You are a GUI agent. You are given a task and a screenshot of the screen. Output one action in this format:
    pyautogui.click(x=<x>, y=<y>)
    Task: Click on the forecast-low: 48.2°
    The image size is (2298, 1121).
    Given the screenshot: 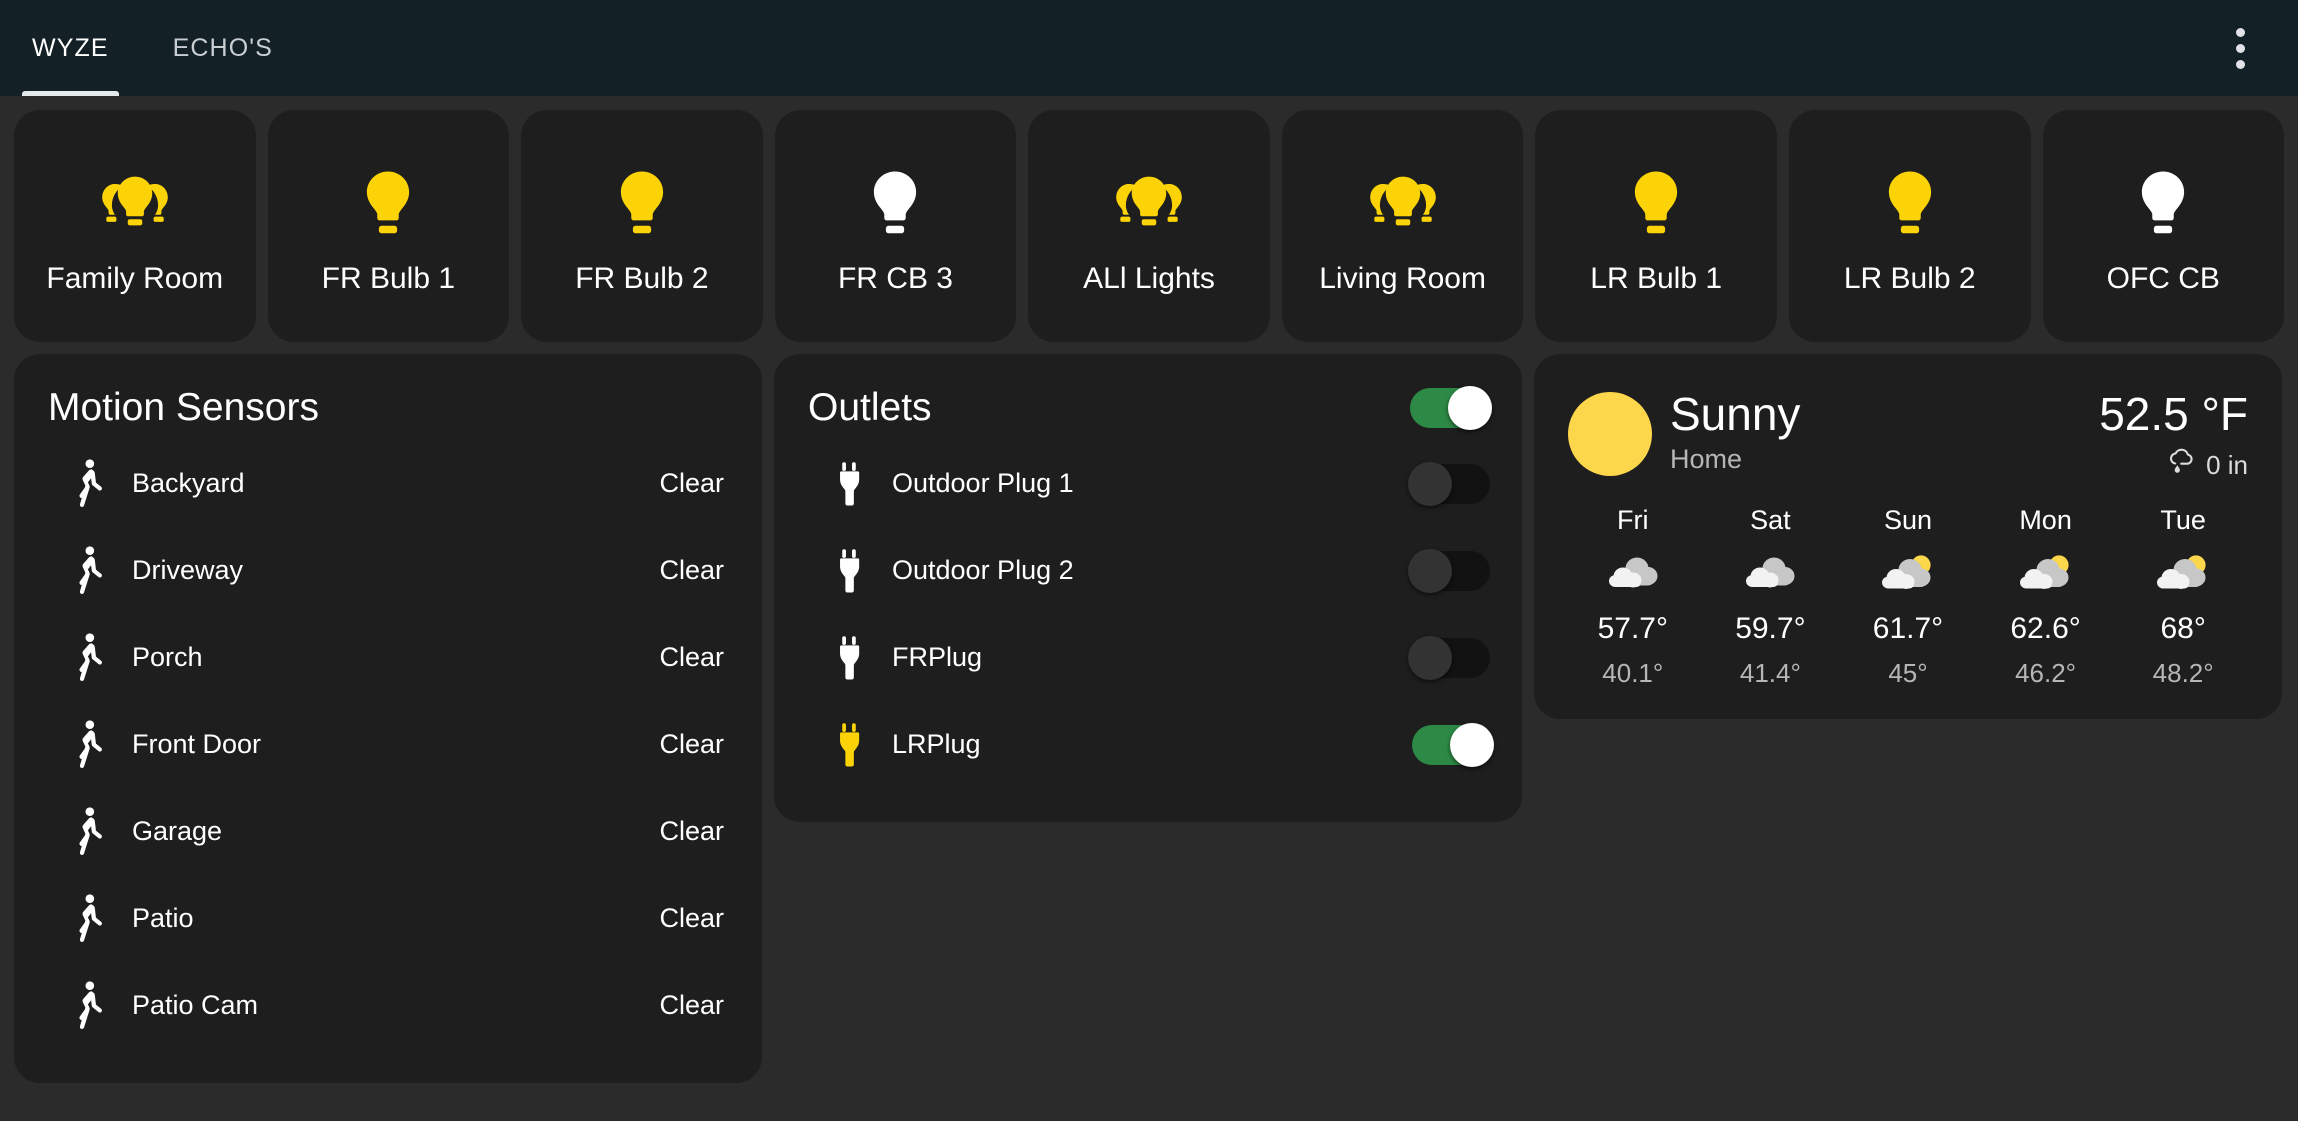 What is the action you would take?
    pyautogui.click(x=2183, y=673)
    